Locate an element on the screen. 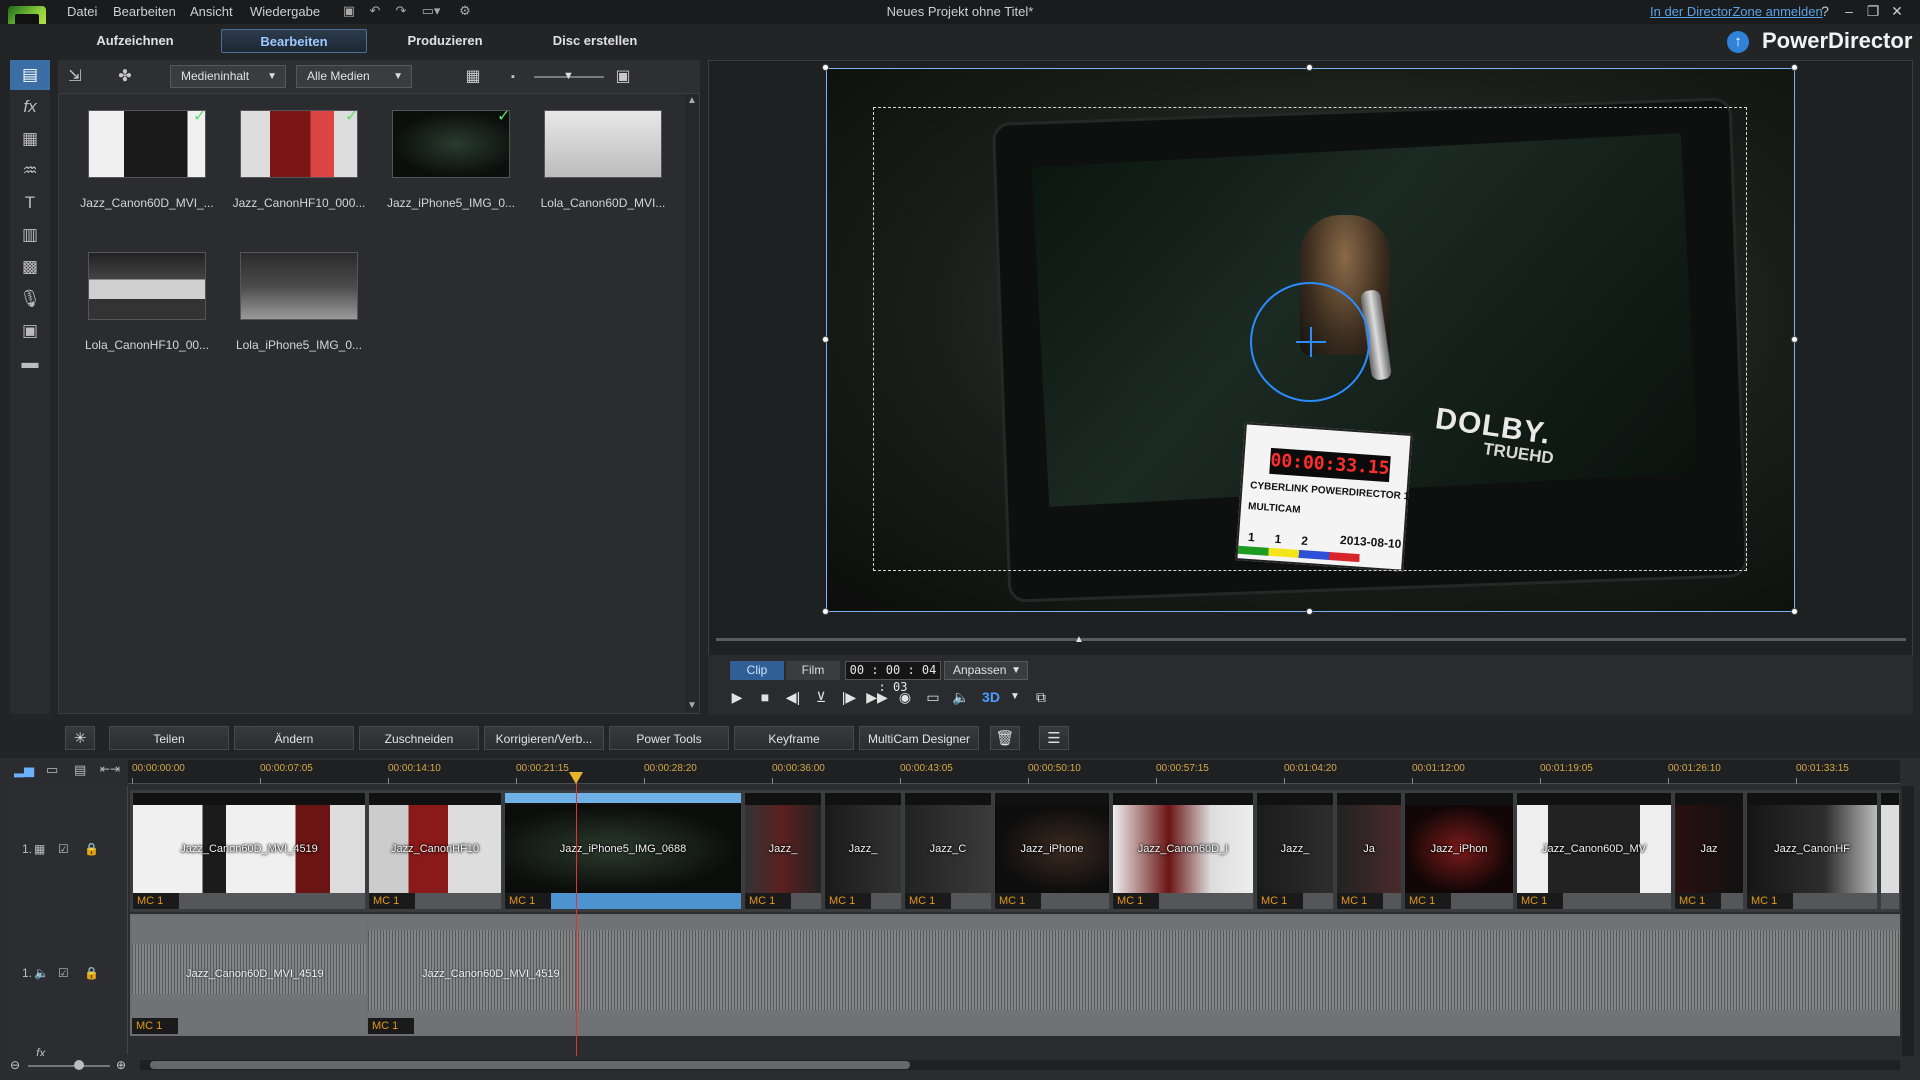 Image resolution: width=1920 pixels, height=1080 pixels. effects-room-icon: fx is located at coordinates (30, 107).